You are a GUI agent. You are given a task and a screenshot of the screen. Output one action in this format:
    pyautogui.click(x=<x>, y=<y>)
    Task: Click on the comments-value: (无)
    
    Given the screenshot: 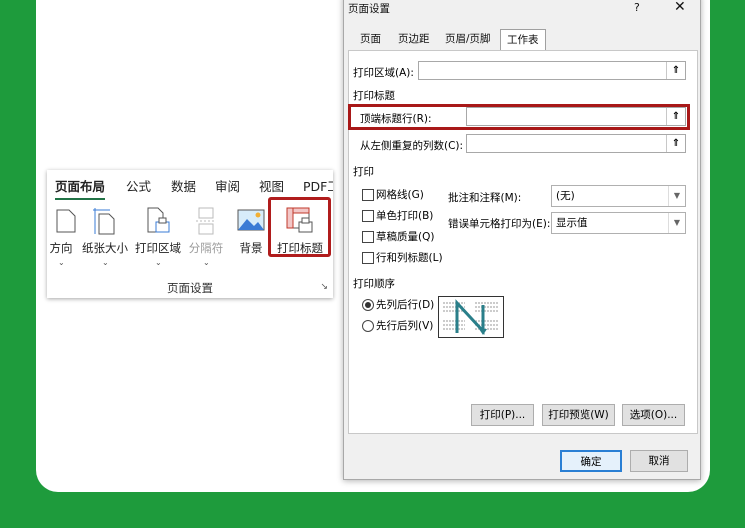 What is the action you would take?
    pyautogui.click(x=565, y=196)
    